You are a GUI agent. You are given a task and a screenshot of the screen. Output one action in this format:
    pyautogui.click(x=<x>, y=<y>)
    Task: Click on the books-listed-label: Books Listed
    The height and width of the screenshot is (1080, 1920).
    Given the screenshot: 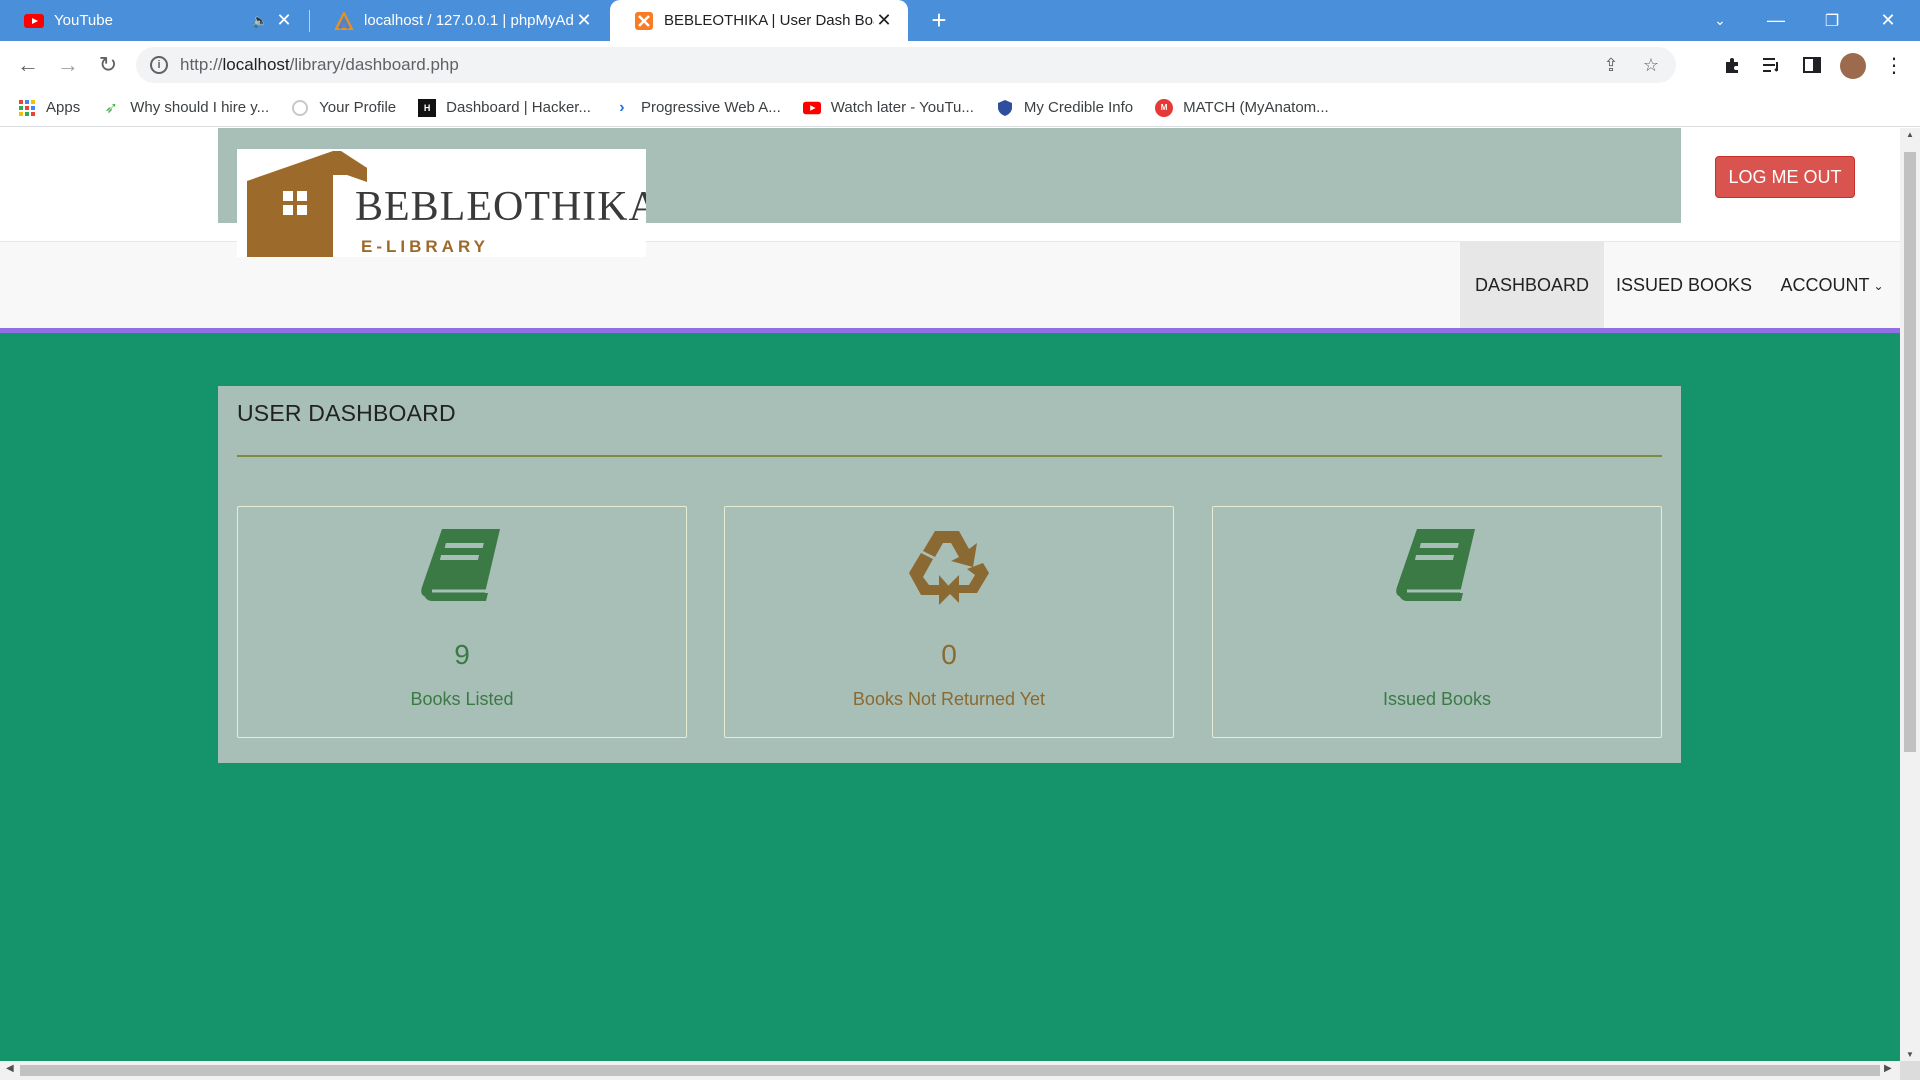 What is the action you would take?
    pyautogui.click(x=462, y=699)
    